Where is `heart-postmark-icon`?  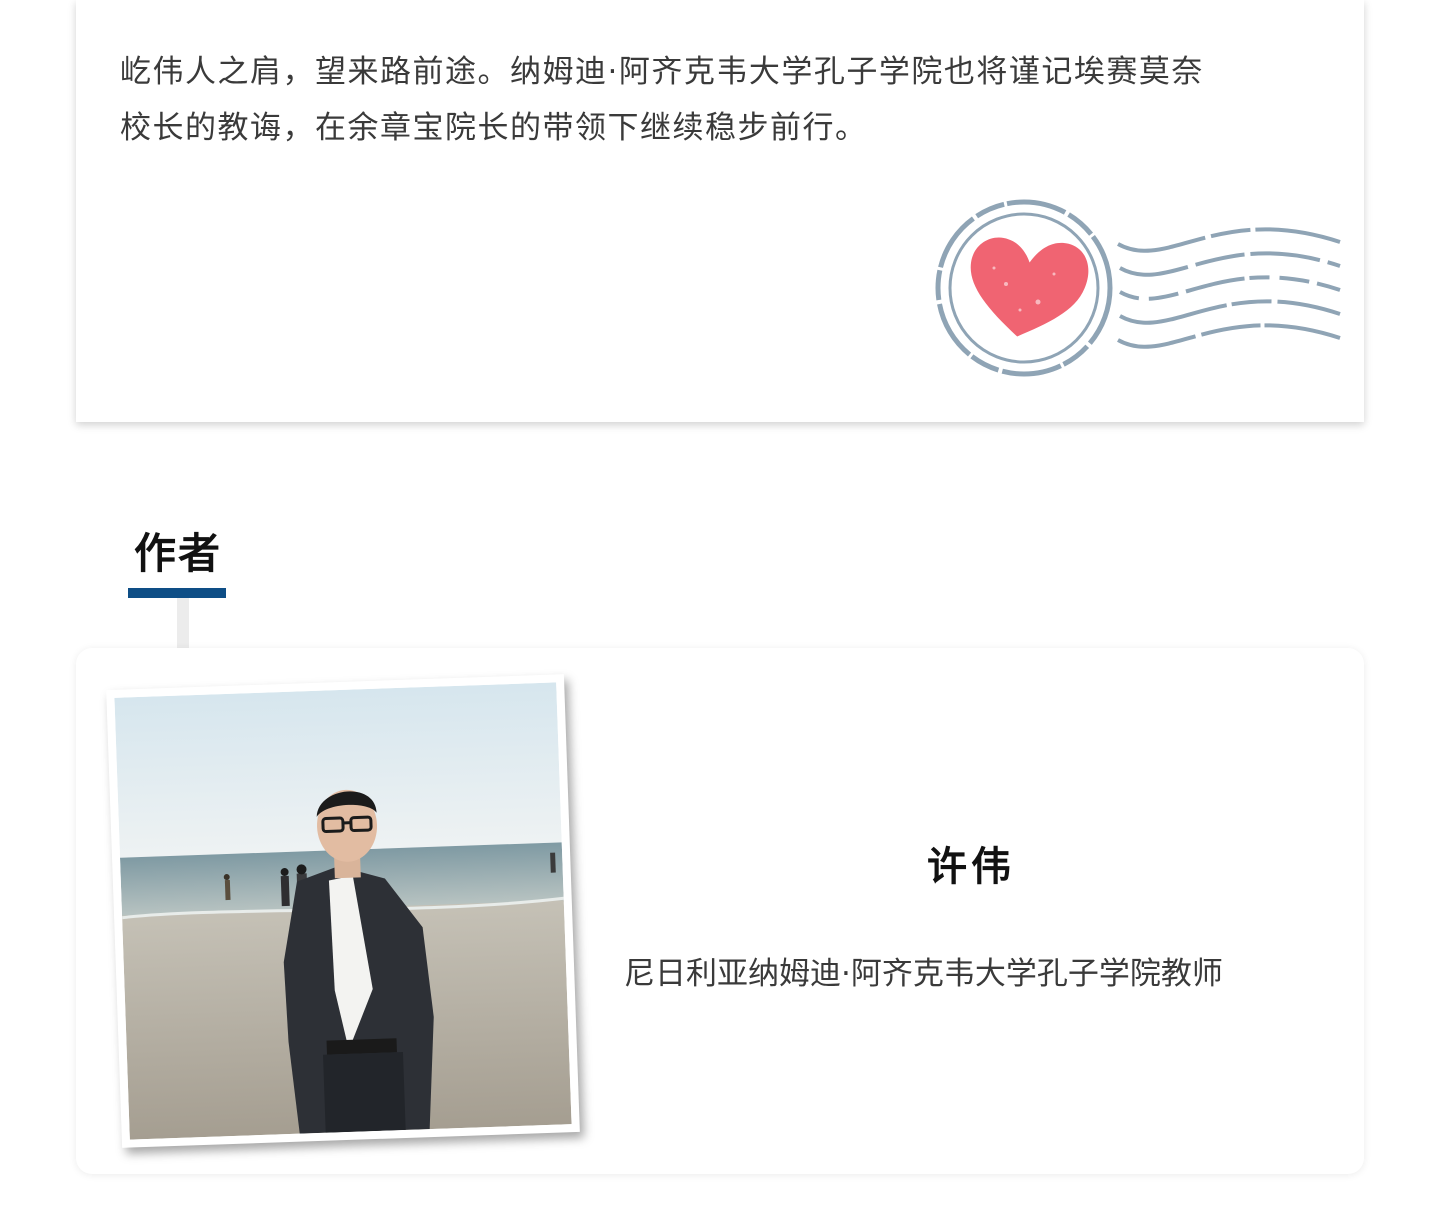
heart-postmark-icon is located at coordinates (1138, 288).